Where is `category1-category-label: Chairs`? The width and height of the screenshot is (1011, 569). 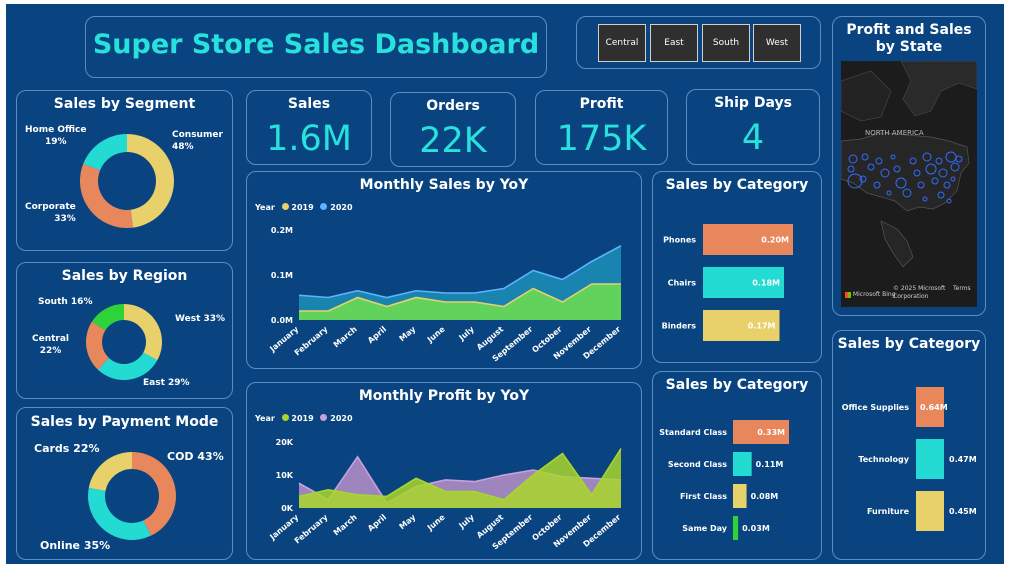 category1-category-label: Chairs is located at coordinates (682, 283).